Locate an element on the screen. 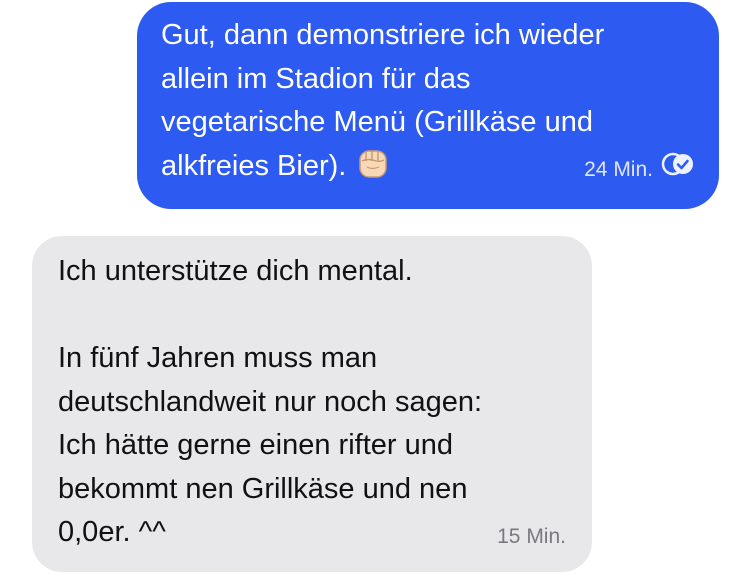 The width and height of the screenshot is (750, 583). outgoing-message-meta: 24 Min. is located at coordinates (639, 170).